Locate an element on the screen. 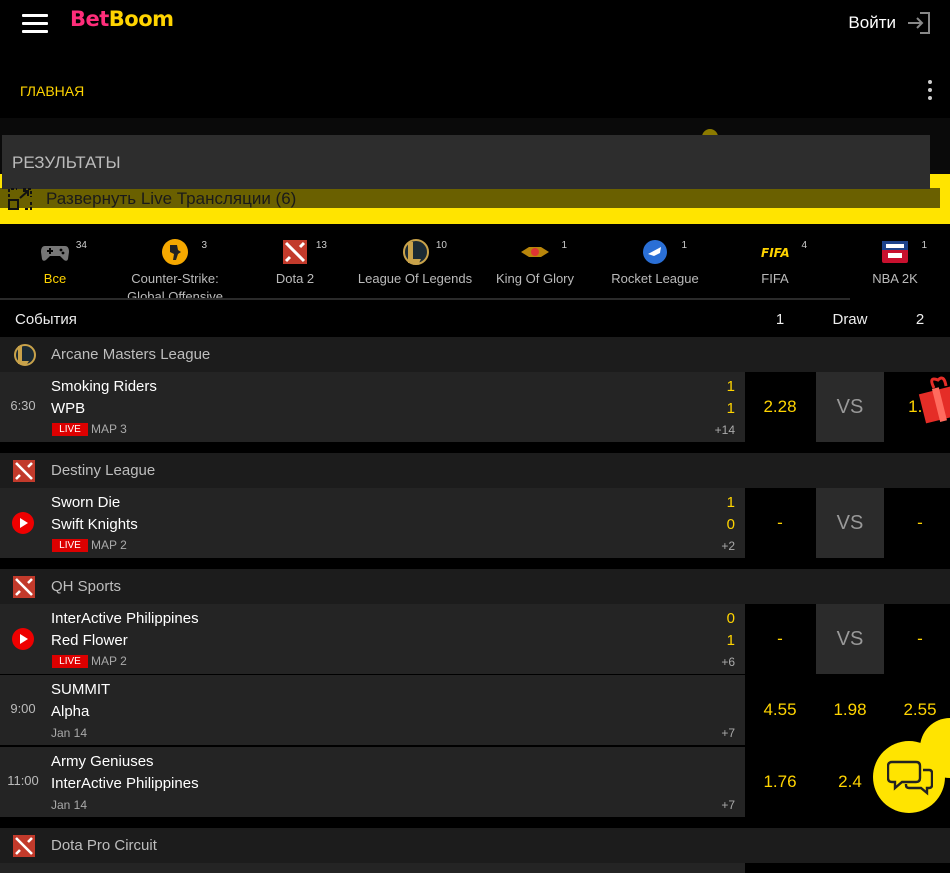 Image resolution: width=950 pixels, height=873 pixels. nav-home-link: ГЛАВНАЯ is located at coordinates (52, 91).